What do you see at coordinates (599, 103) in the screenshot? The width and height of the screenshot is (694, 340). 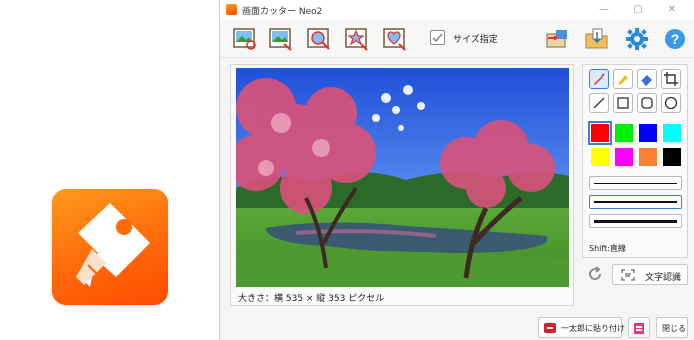 I see `line-icon` at bounding box center [599, 103].